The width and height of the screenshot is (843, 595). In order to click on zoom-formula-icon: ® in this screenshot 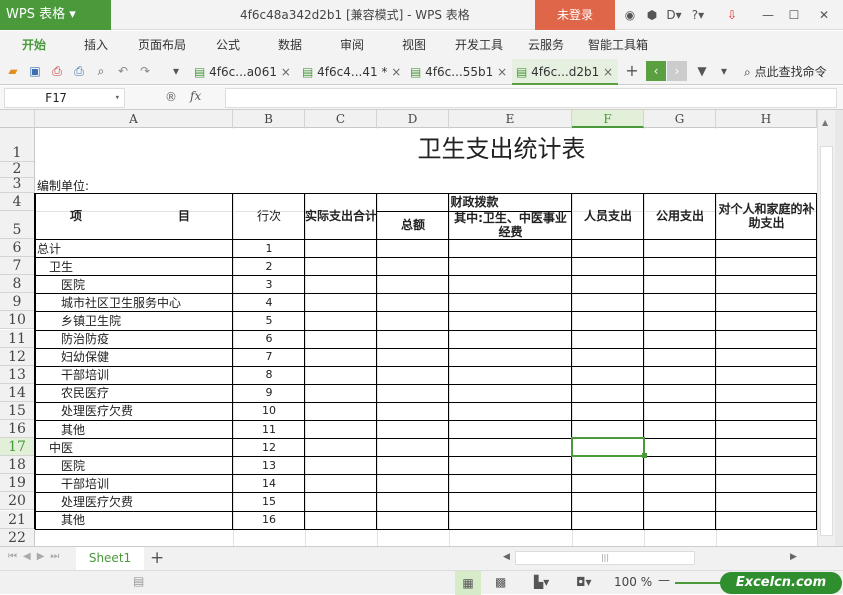, I will do `click(171, 97)`.